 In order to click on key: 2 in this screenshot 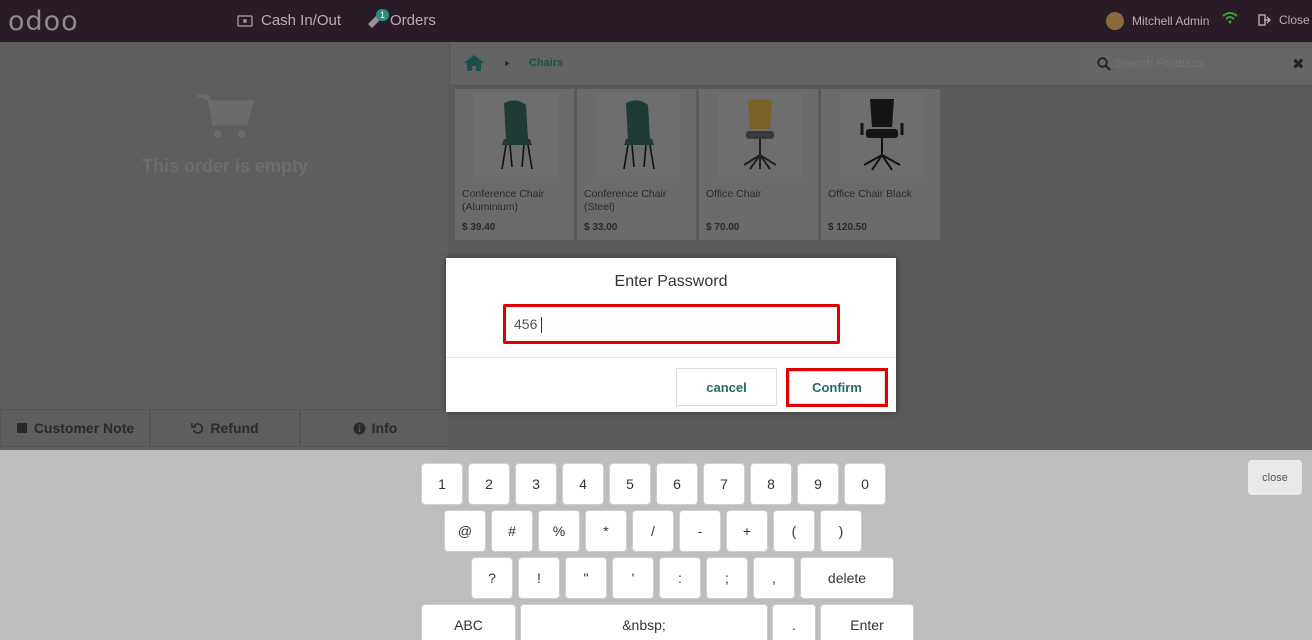, I will do `click(489, 484)`.